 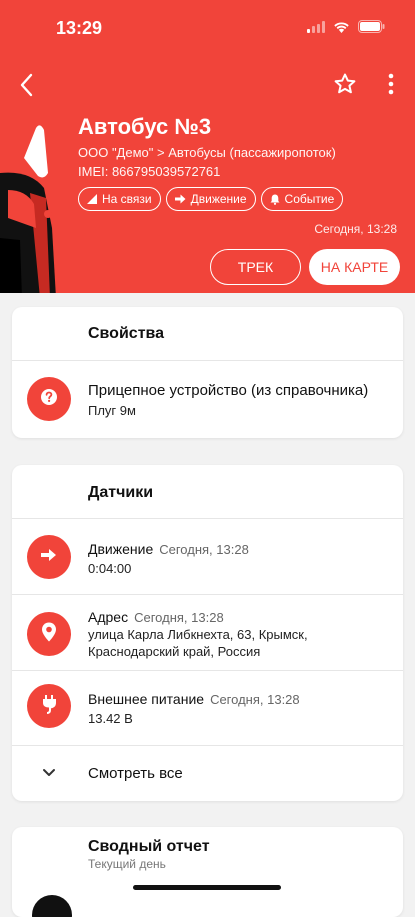 What do you see at coordinates (127, 199) in the screenshot?
I see `chip-online-label: На связи` at bounding box center [127, 199].